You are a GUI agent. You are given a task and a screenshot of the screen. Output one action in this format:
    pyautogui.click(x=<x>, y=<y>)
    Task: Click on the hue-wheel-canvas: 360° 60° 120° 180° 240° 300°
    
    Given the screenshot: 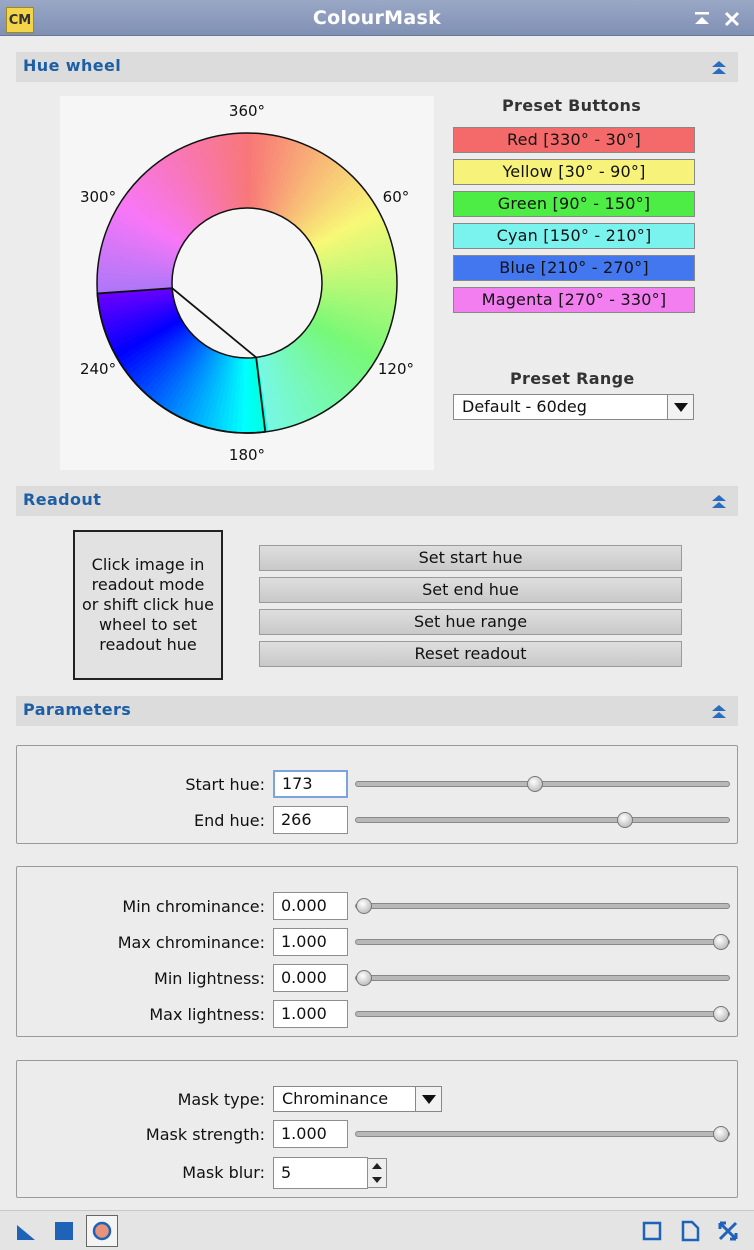 What is the action you would take?
    pyautogui.click(x=247, y=283)
    